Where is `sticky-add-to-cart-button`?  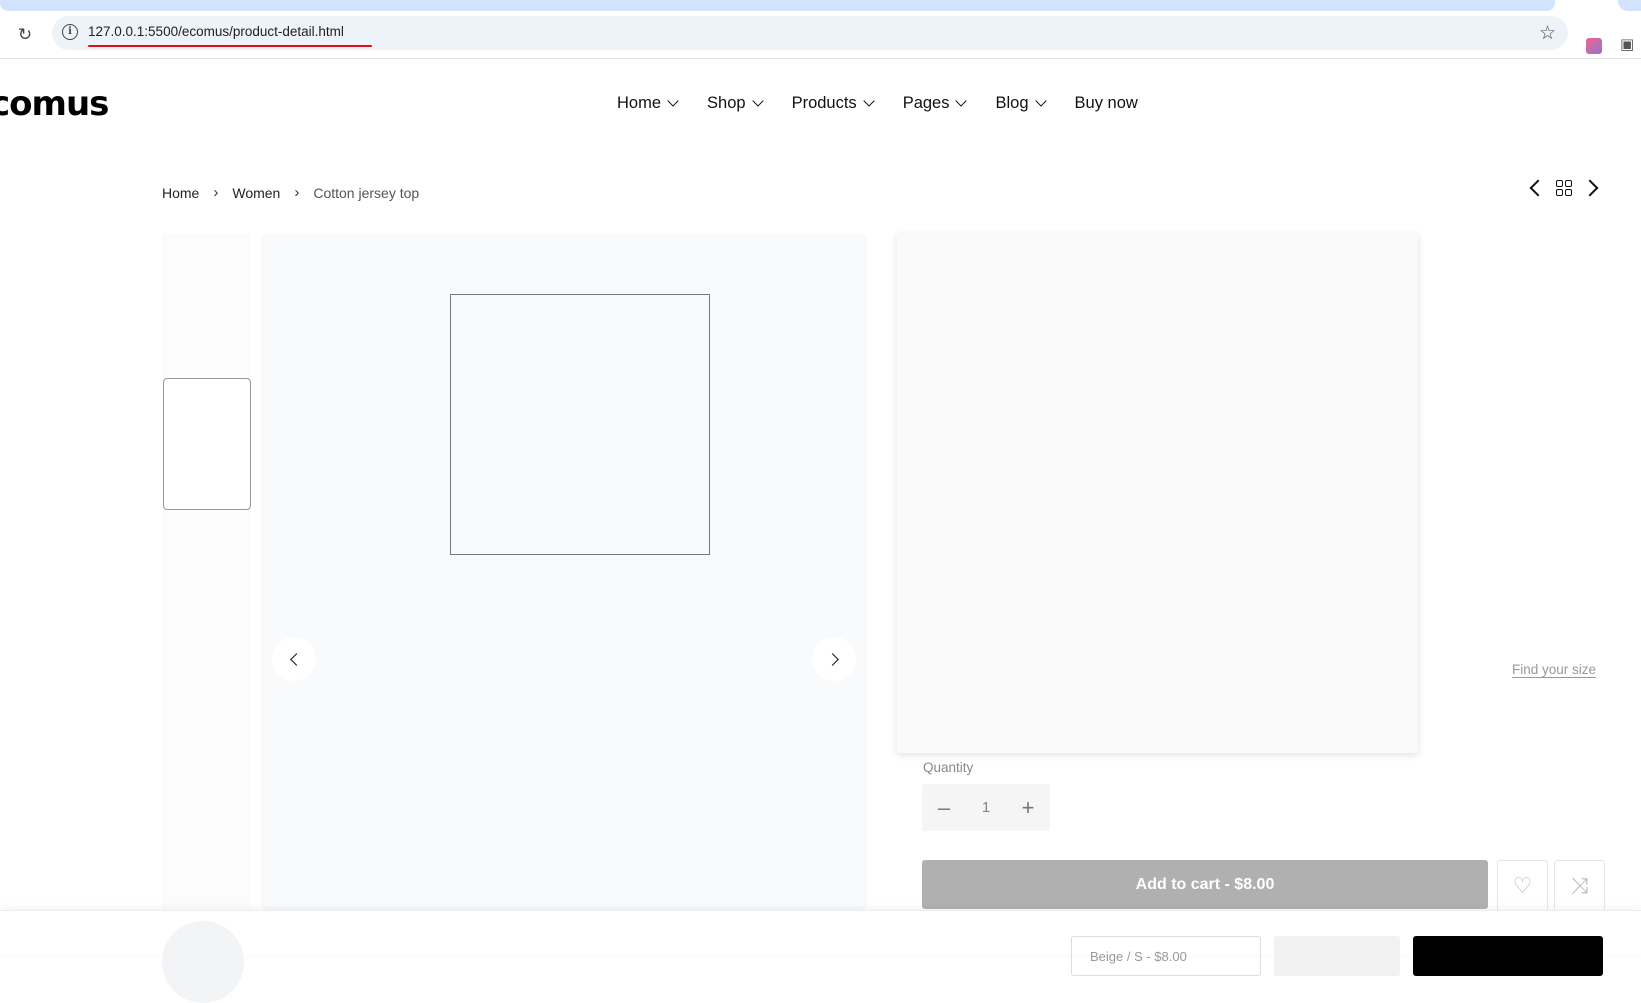
sticky-add-to-cart-button is located at coordinates (1508, 956).